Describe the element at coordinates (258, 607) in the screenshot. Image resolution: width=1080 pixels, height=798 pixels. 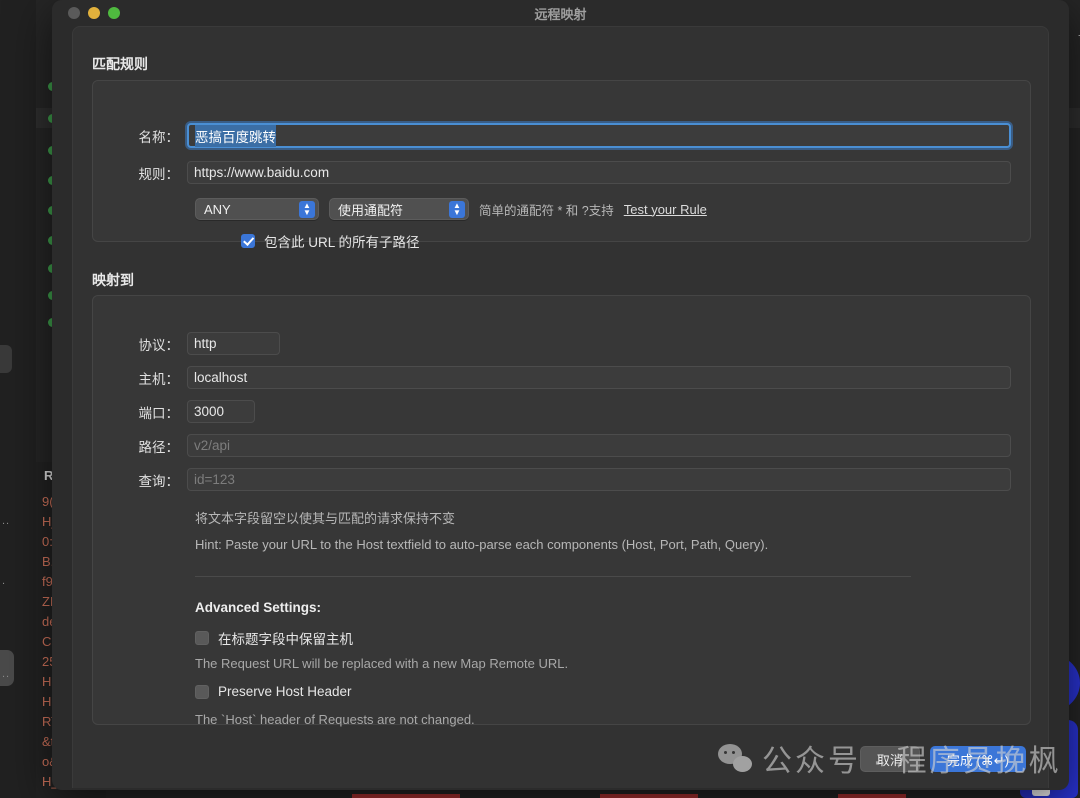
I see `advanced-settings-heading: Advanced Settings:` at that location.